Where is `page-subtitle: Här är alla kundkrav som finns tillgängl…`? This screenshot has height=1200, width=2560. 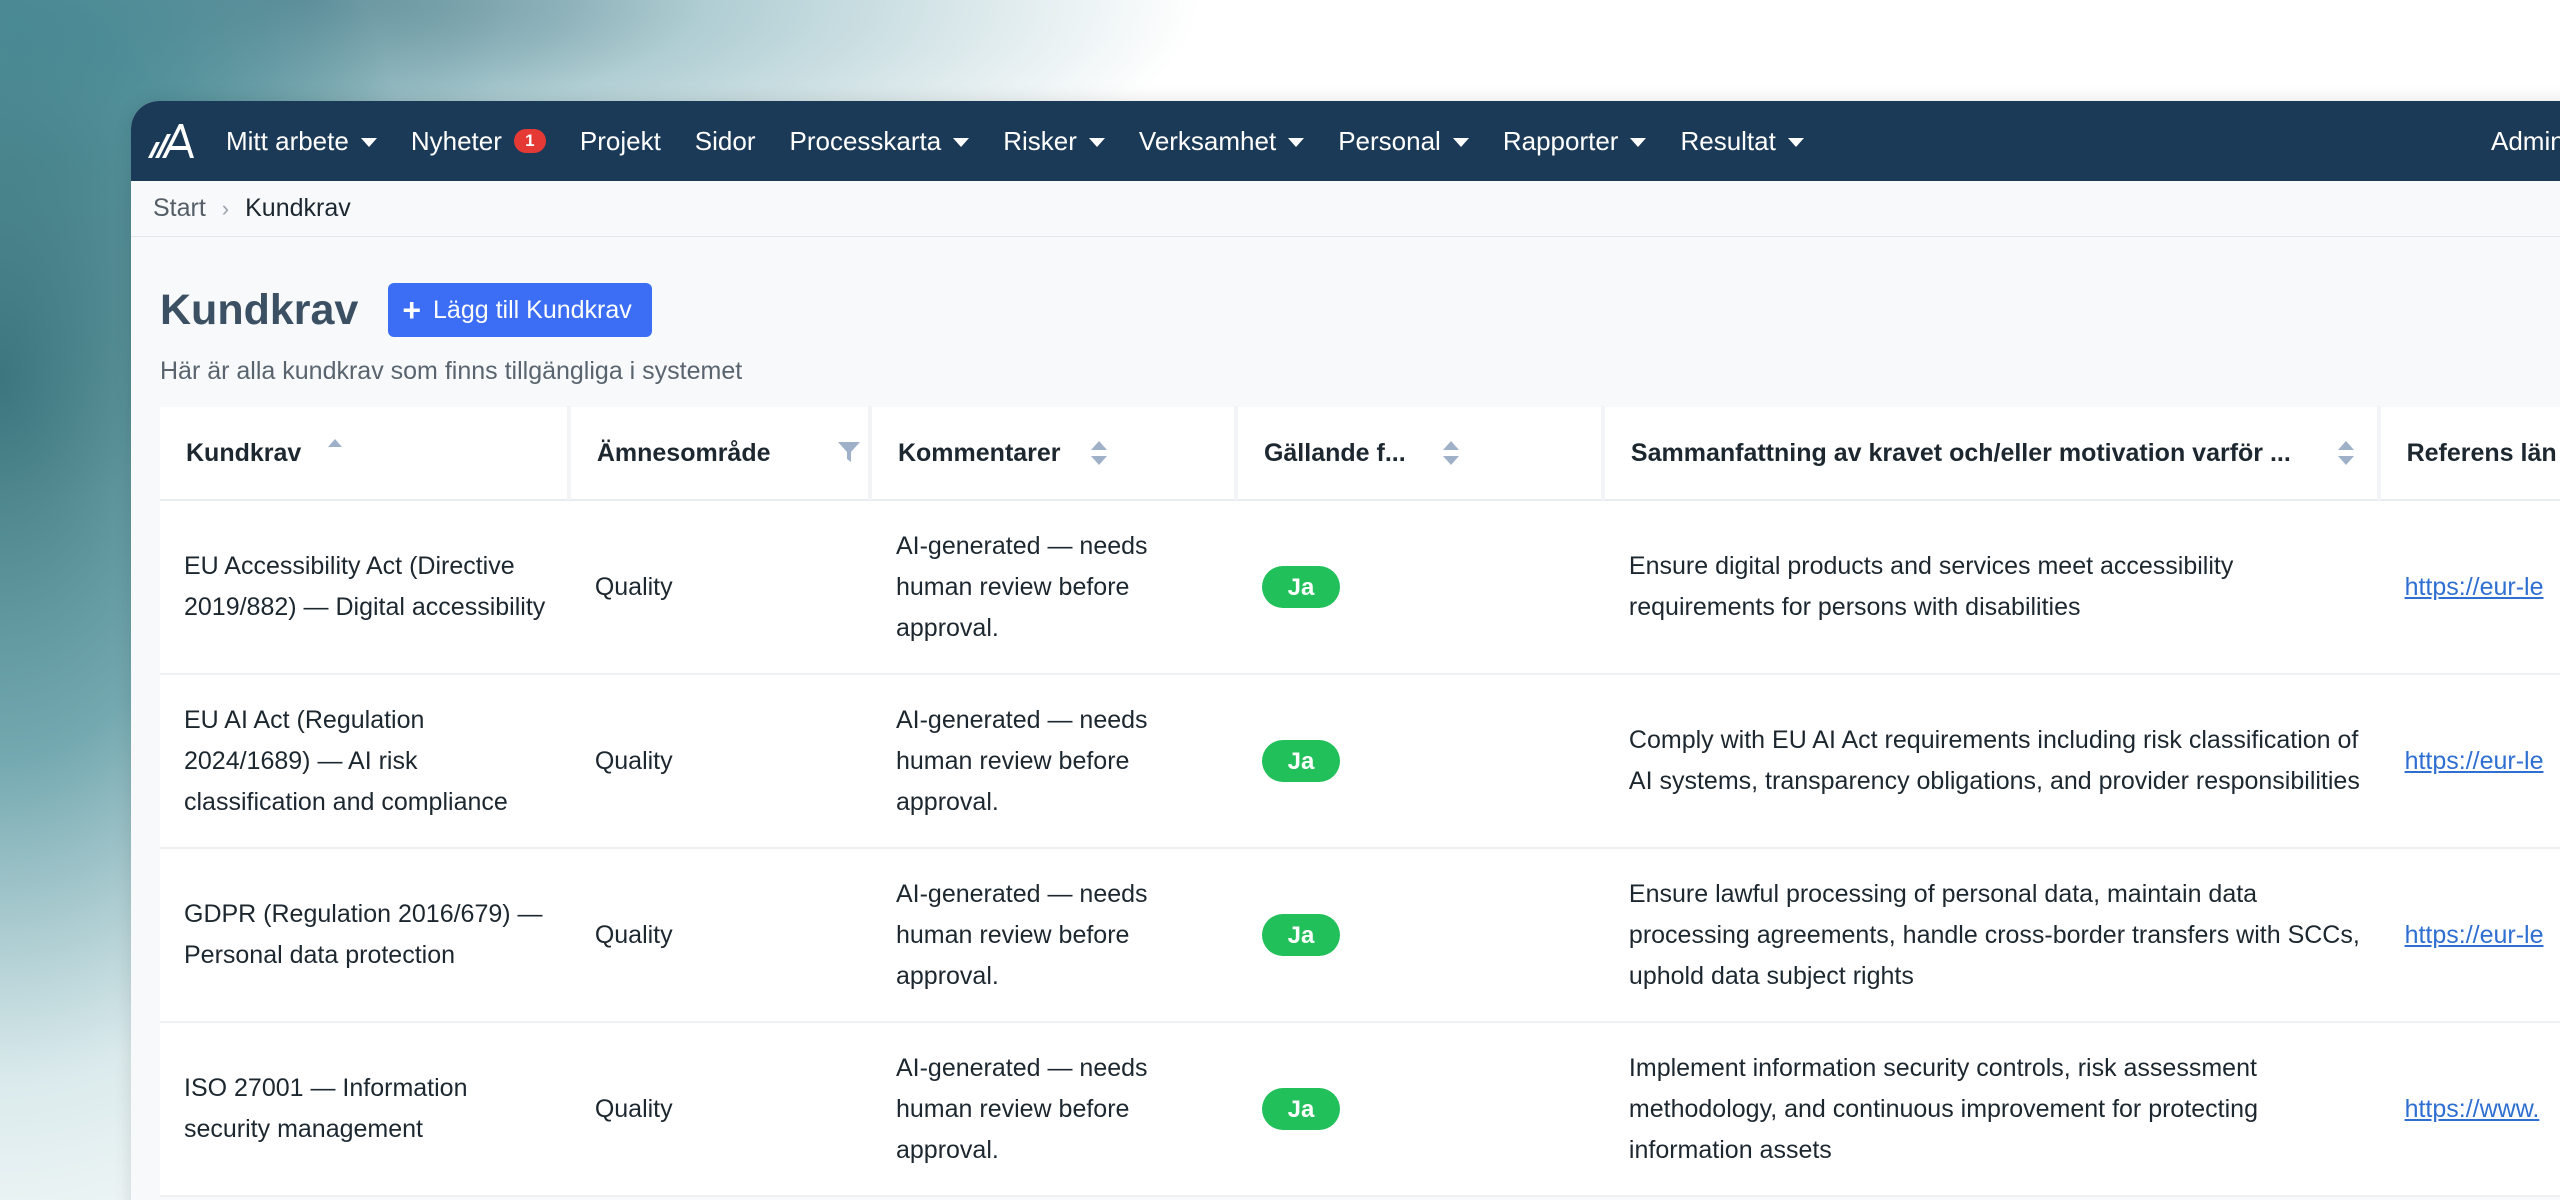
page-subtitle: Här är alla kundkrav som finns tillgängl… is located at coordinates (451, 371).